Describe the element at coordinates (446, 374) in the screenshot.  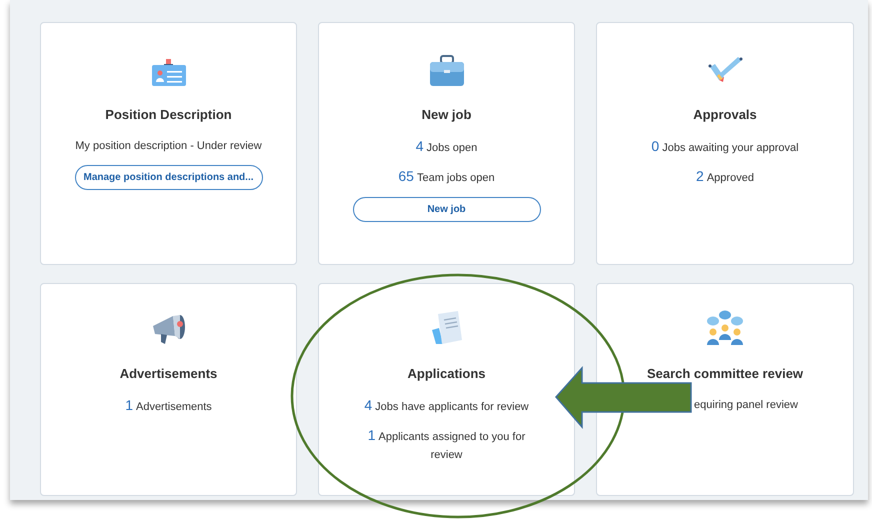
I see `card-title: Applications` at that location.